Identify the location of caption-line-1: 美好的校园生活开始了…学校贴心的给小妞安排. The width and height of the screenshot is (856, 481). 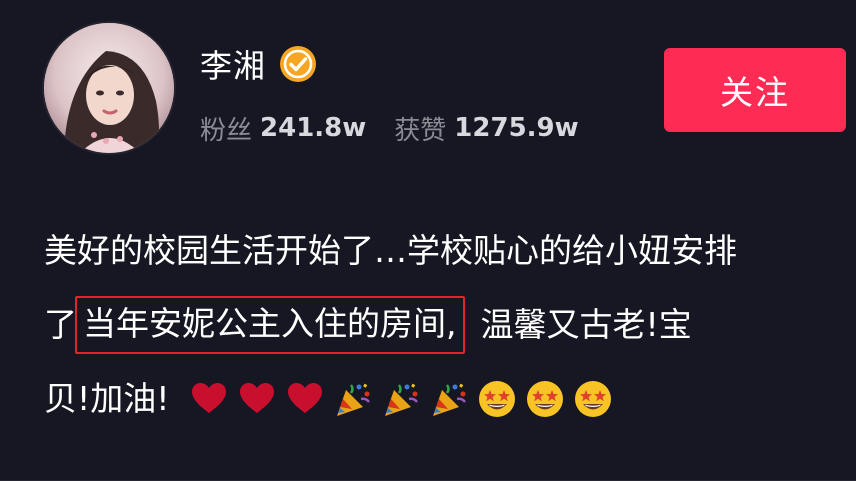
(444, 251).